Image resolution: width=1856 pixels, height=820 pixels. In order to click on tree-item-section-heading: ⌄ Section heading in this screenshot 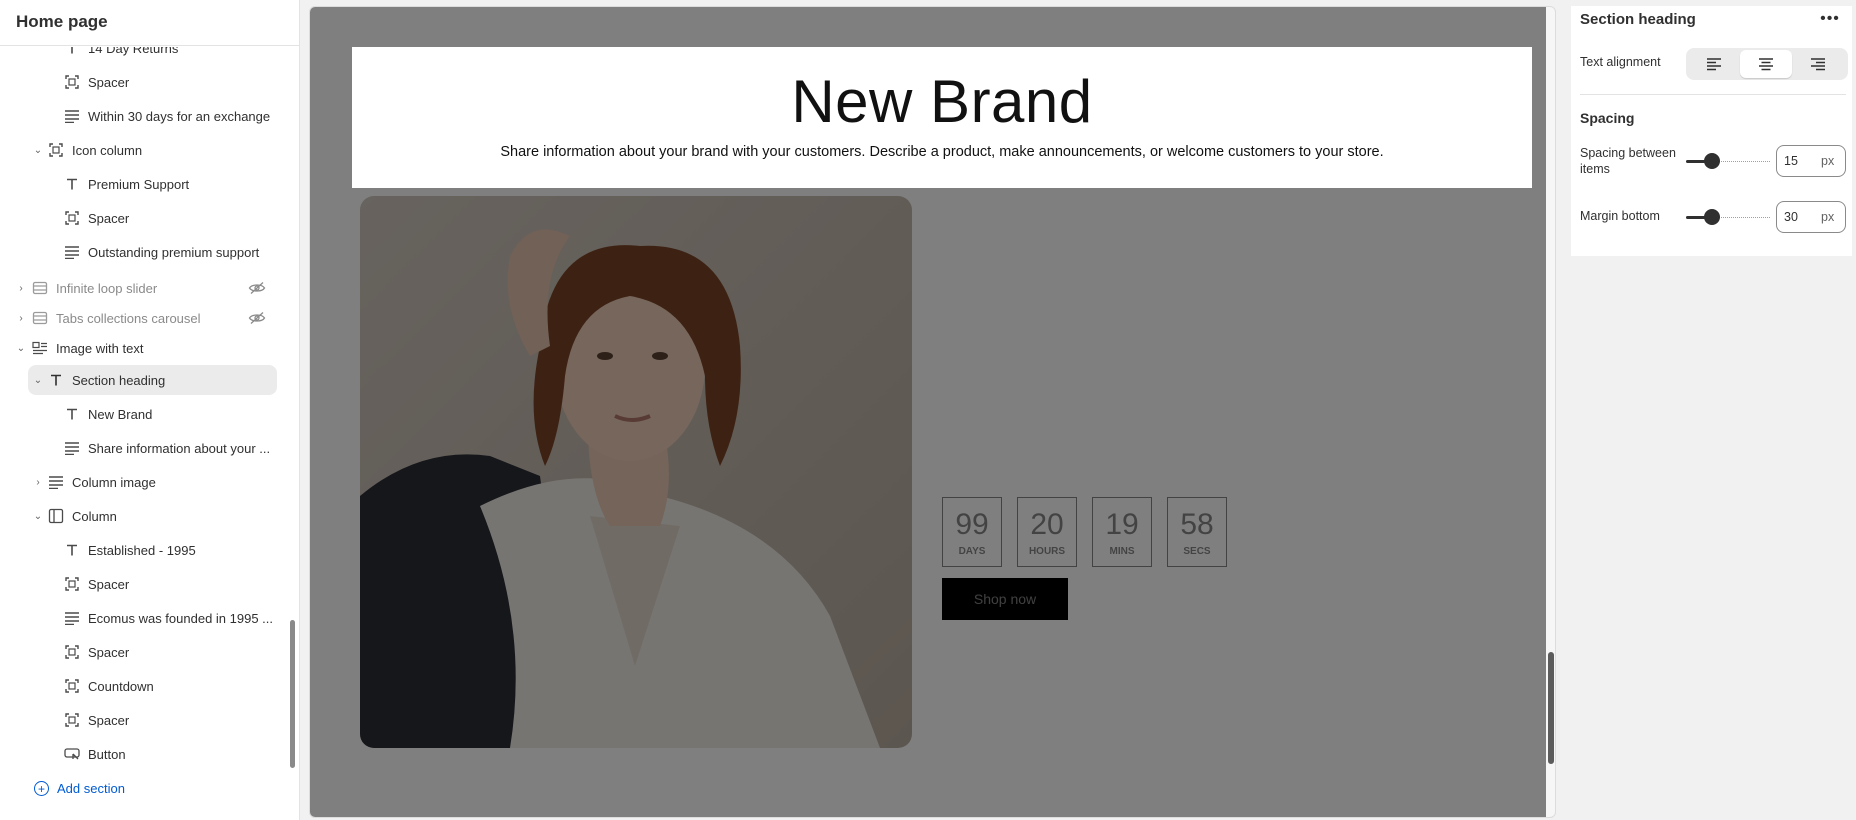, I will do `click(145, 380)`.